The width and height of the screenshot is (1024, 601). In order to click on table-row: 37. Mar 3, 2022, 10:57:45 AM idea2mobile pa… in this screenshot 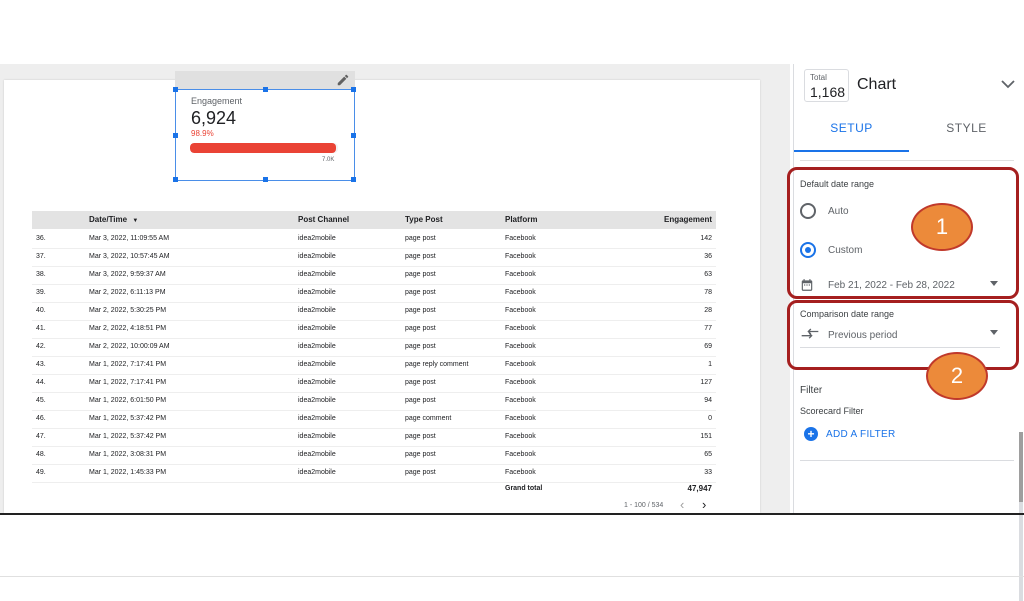, I will do `click(374, 257)`.